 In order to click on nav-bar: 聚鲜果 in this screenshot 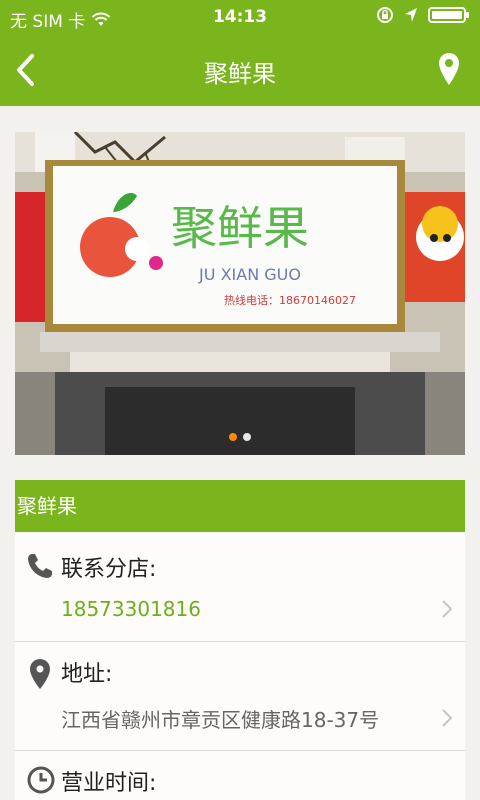, I will do `click(240, 70)`.